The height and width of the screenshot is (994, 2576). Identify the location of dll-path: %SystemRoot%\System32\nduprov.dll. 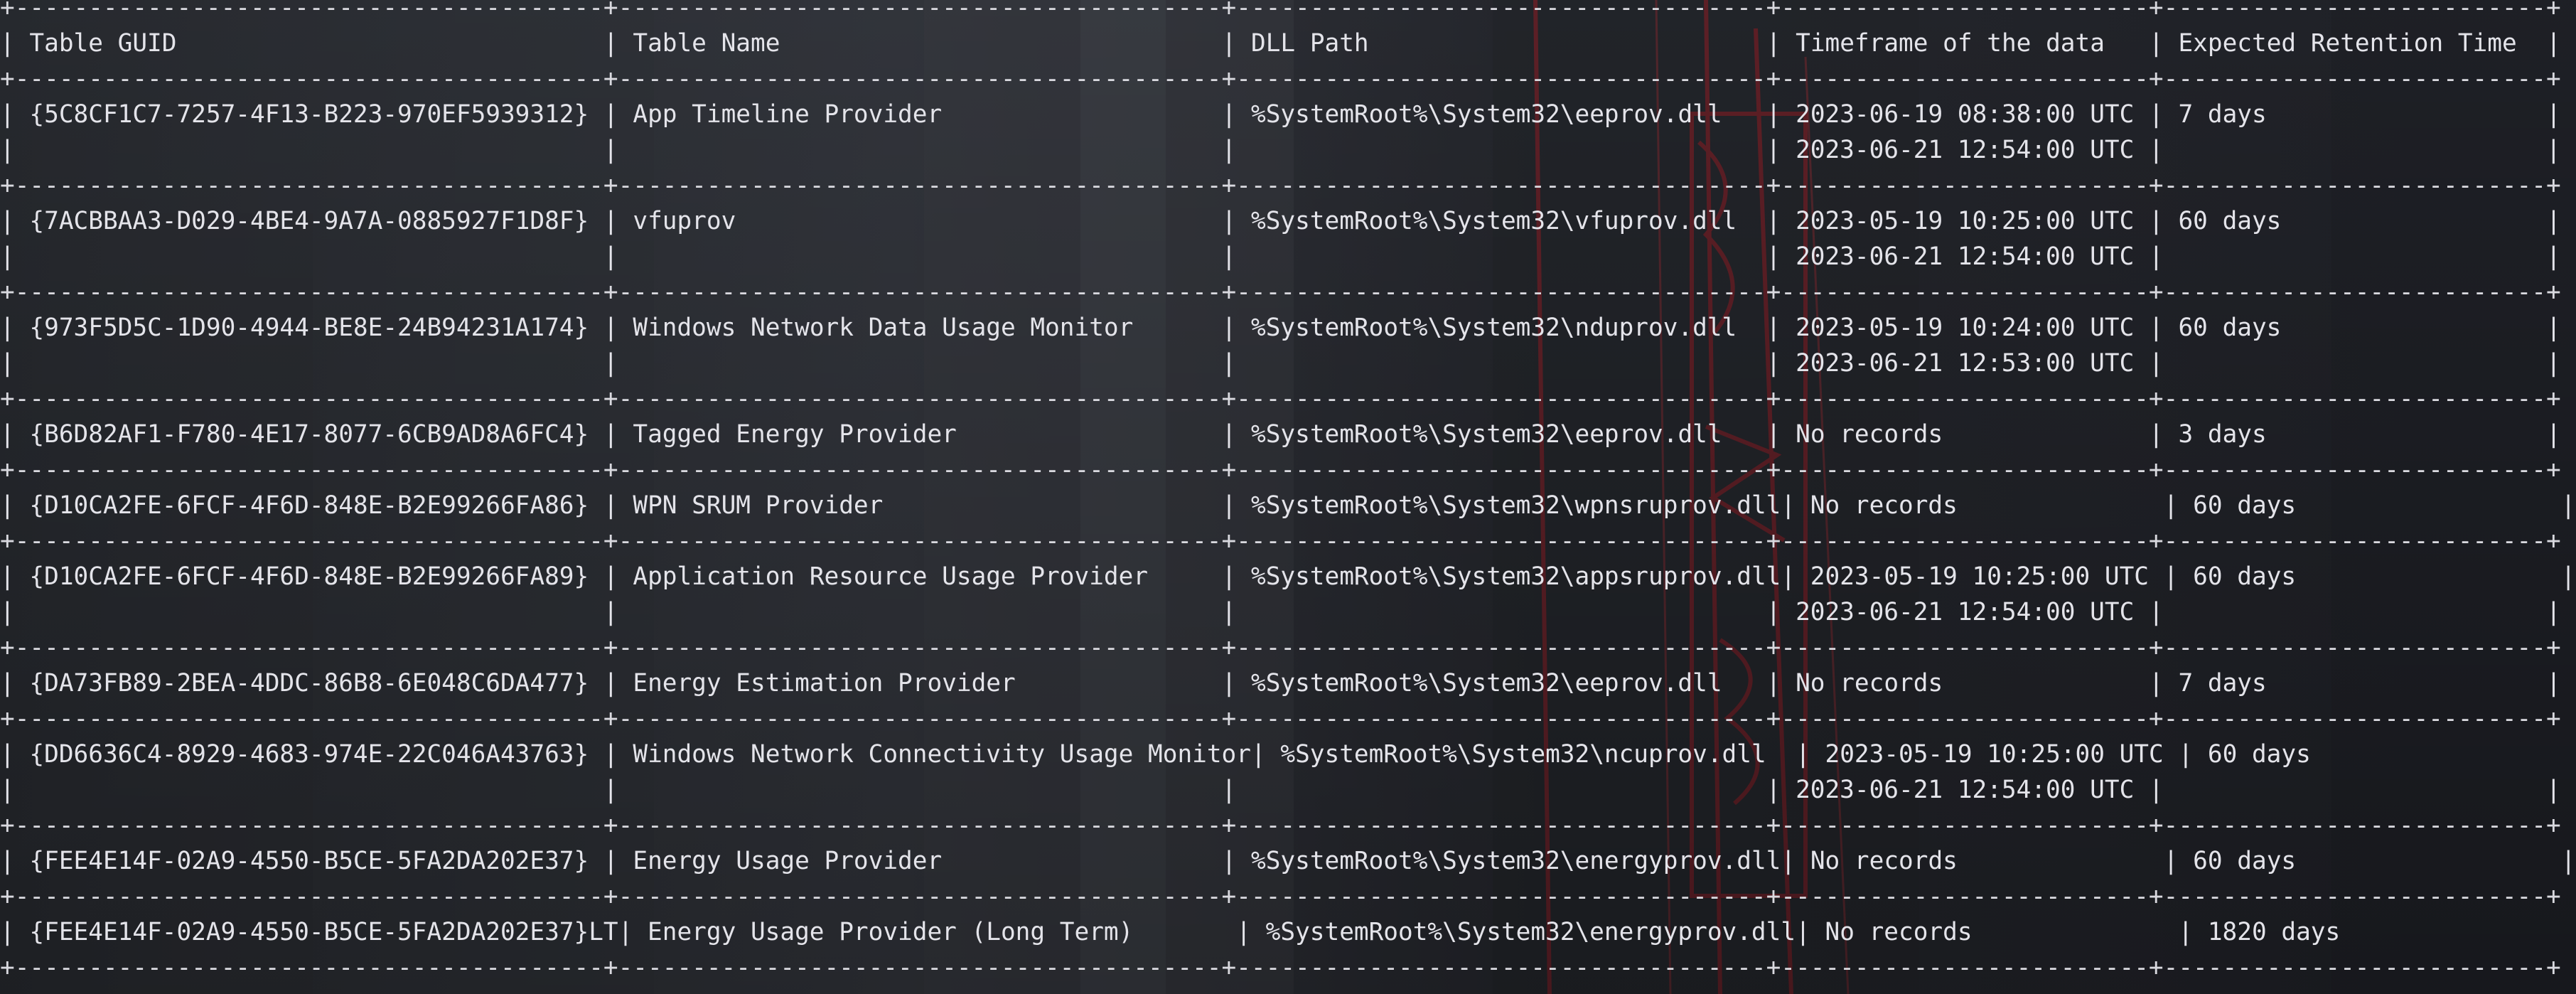
(1493, 328).